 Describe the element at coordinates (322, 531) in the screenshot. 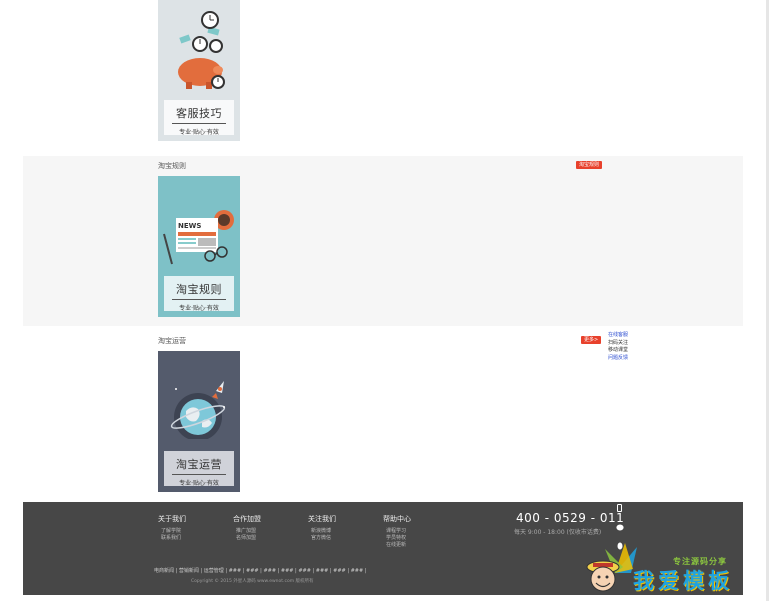

I see `footer-link: 新浪微博` at that location.